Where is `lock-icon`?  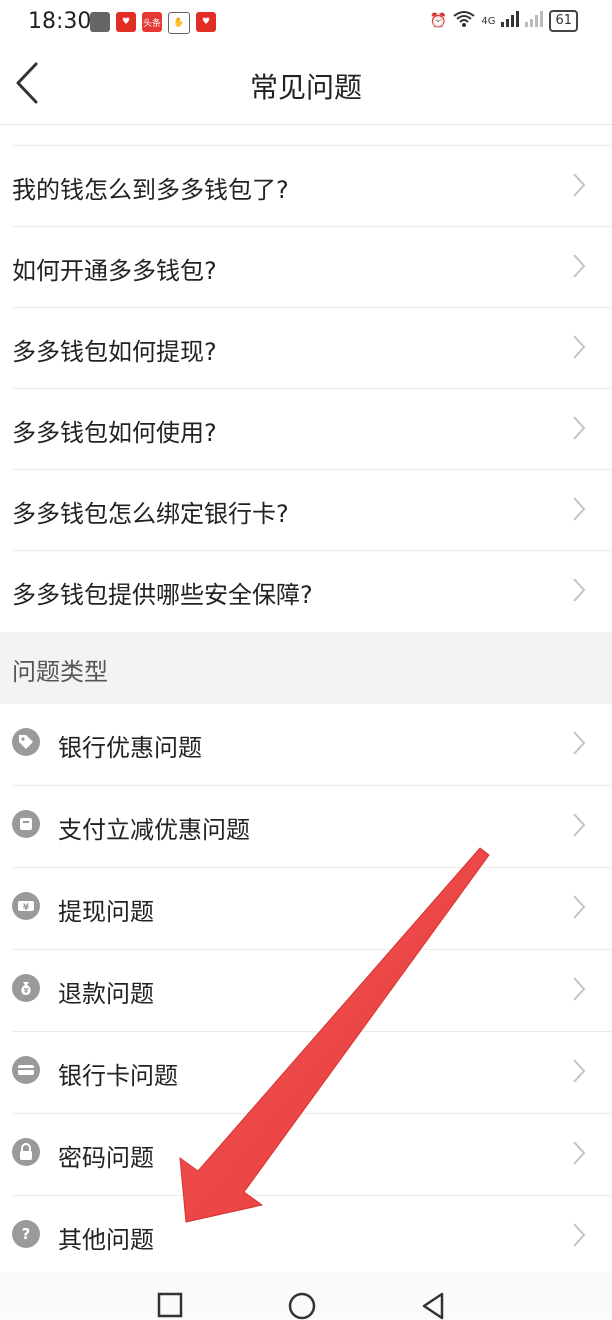 lock-icon is located at coordinates (26, 1152).